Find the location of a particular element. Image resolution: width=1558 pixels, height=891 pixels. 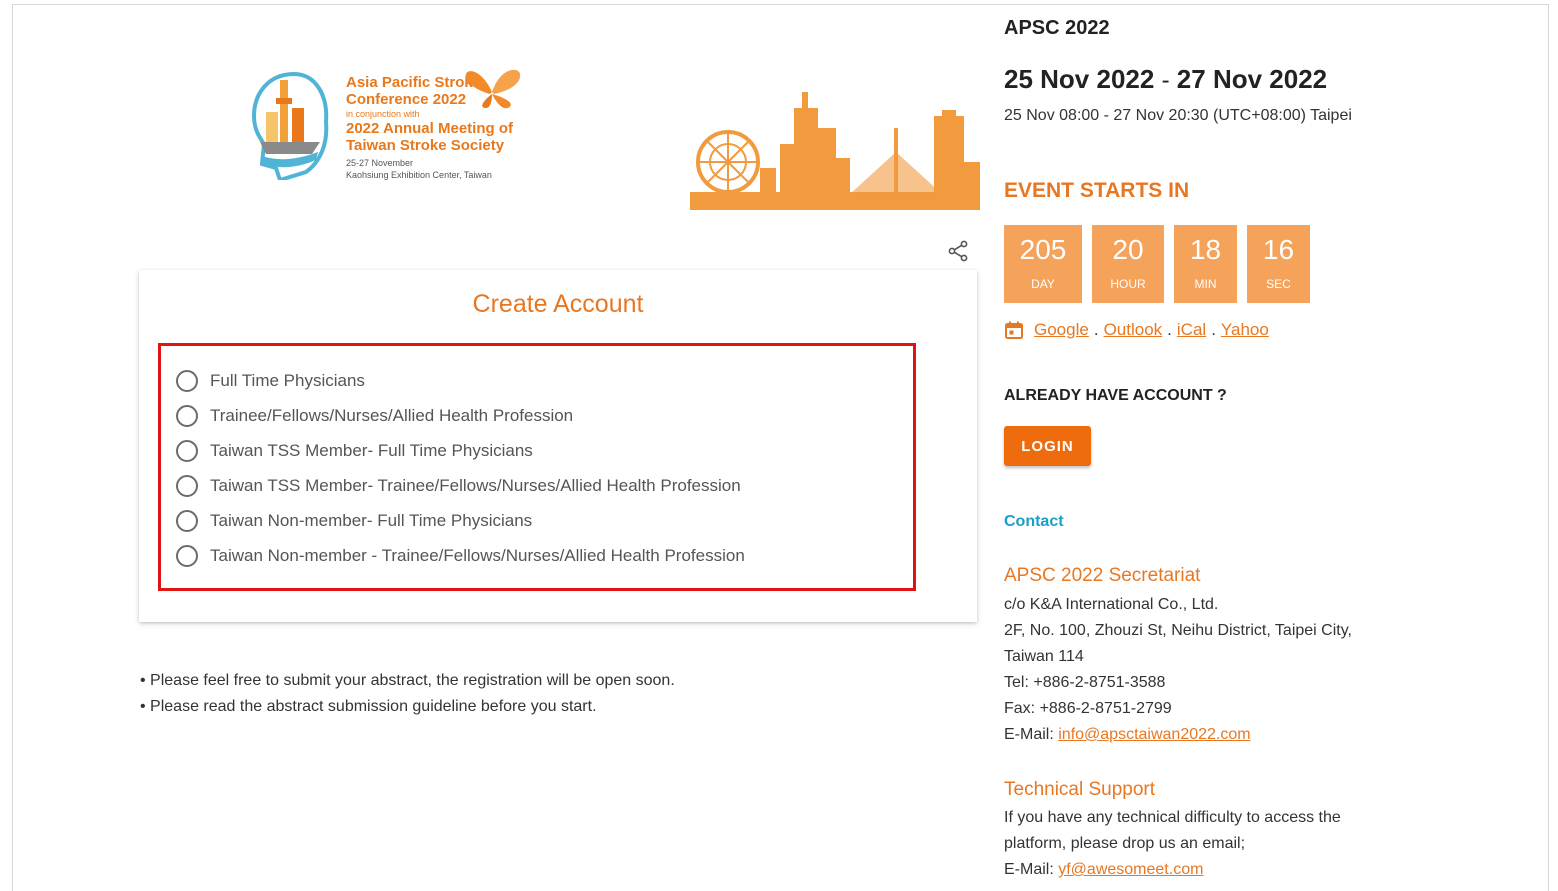

calendar-icon is located at coordinates (1014, 330).